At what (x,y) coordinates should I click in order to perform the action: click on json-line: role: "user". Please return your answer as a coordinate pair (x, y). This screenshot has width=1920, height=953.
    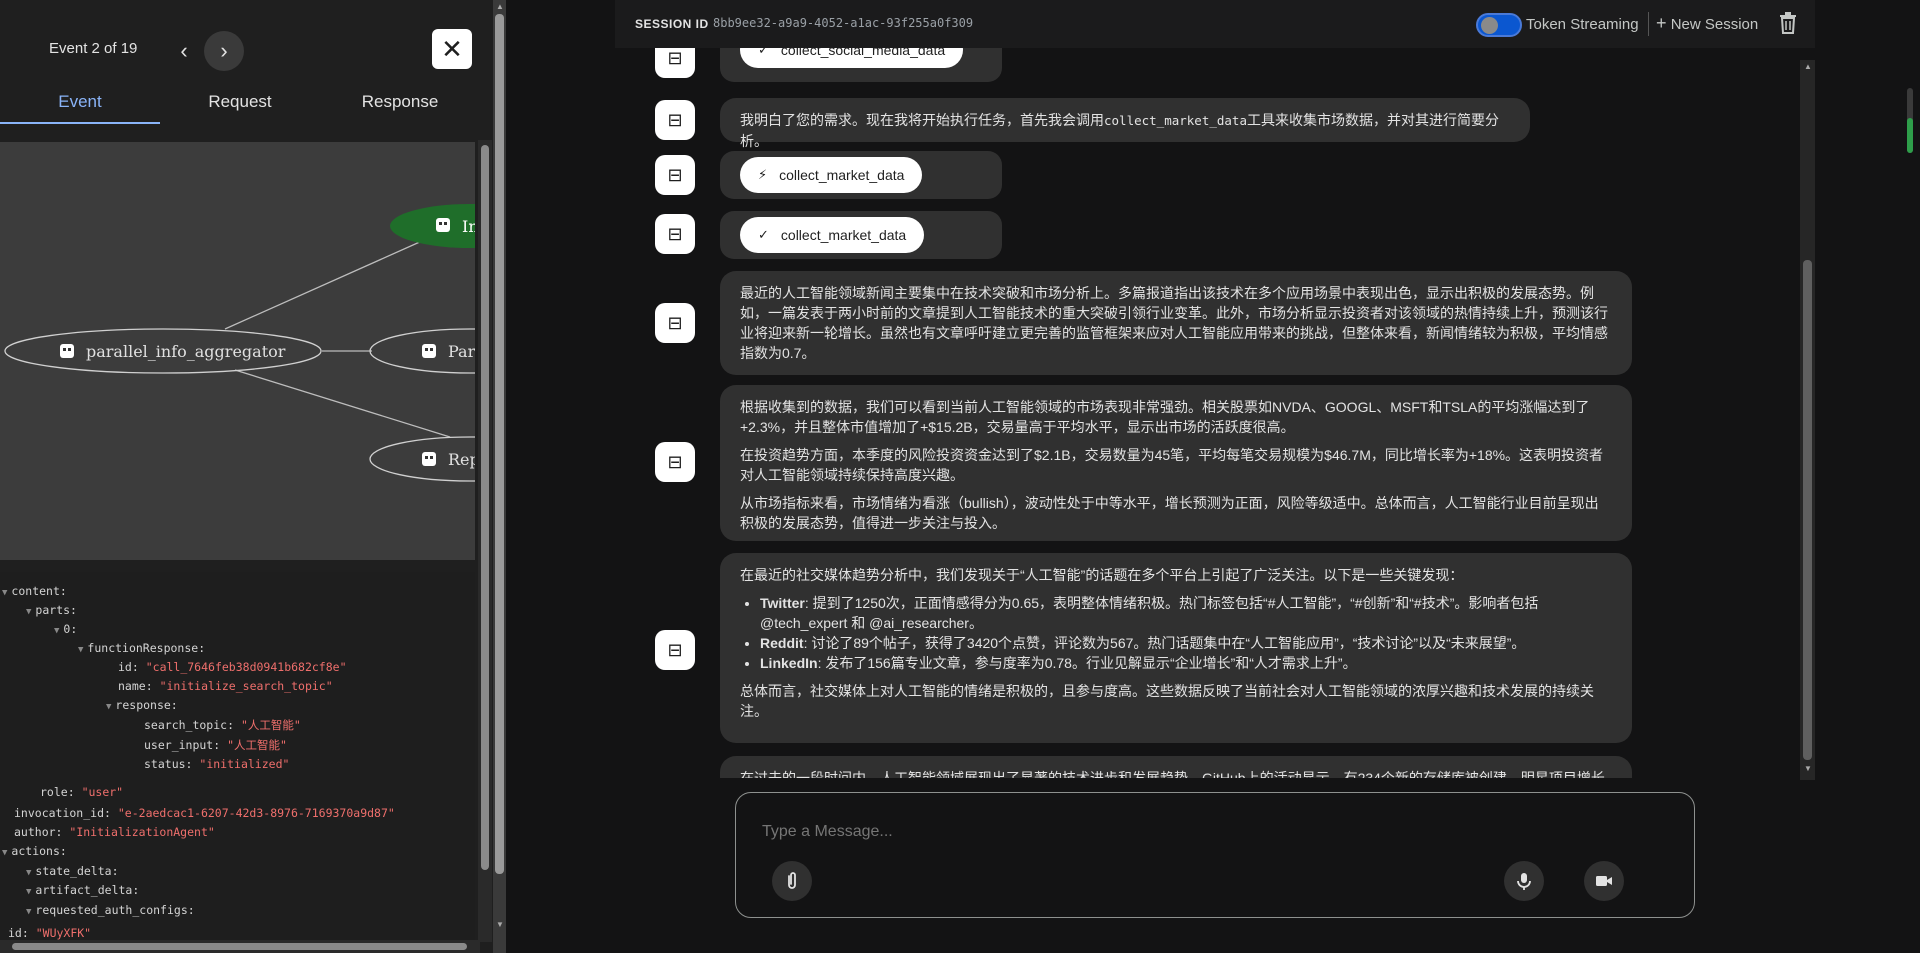
    Looking at the image, I should click on (82, 792).